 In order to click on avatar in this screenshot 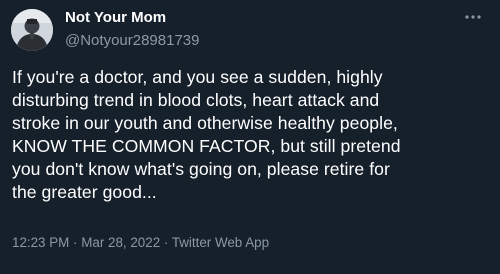, I will do `click(32, 30)`.